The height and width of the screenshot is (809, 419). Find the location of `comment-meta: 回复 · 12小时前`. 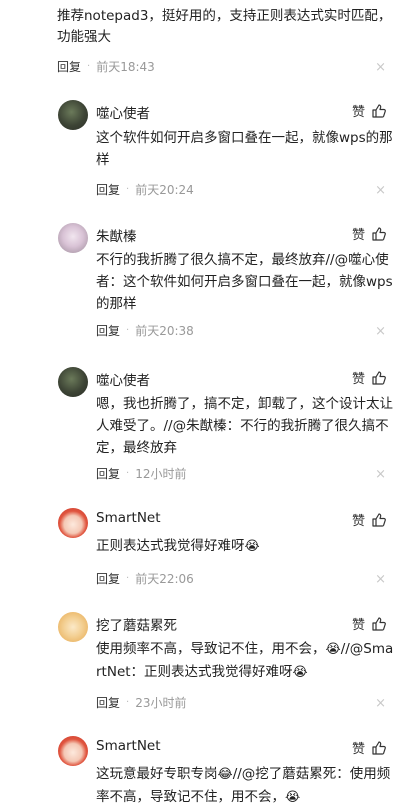

comment-meta: 回复 · 12小时前 is located at coordinates (141, 473).